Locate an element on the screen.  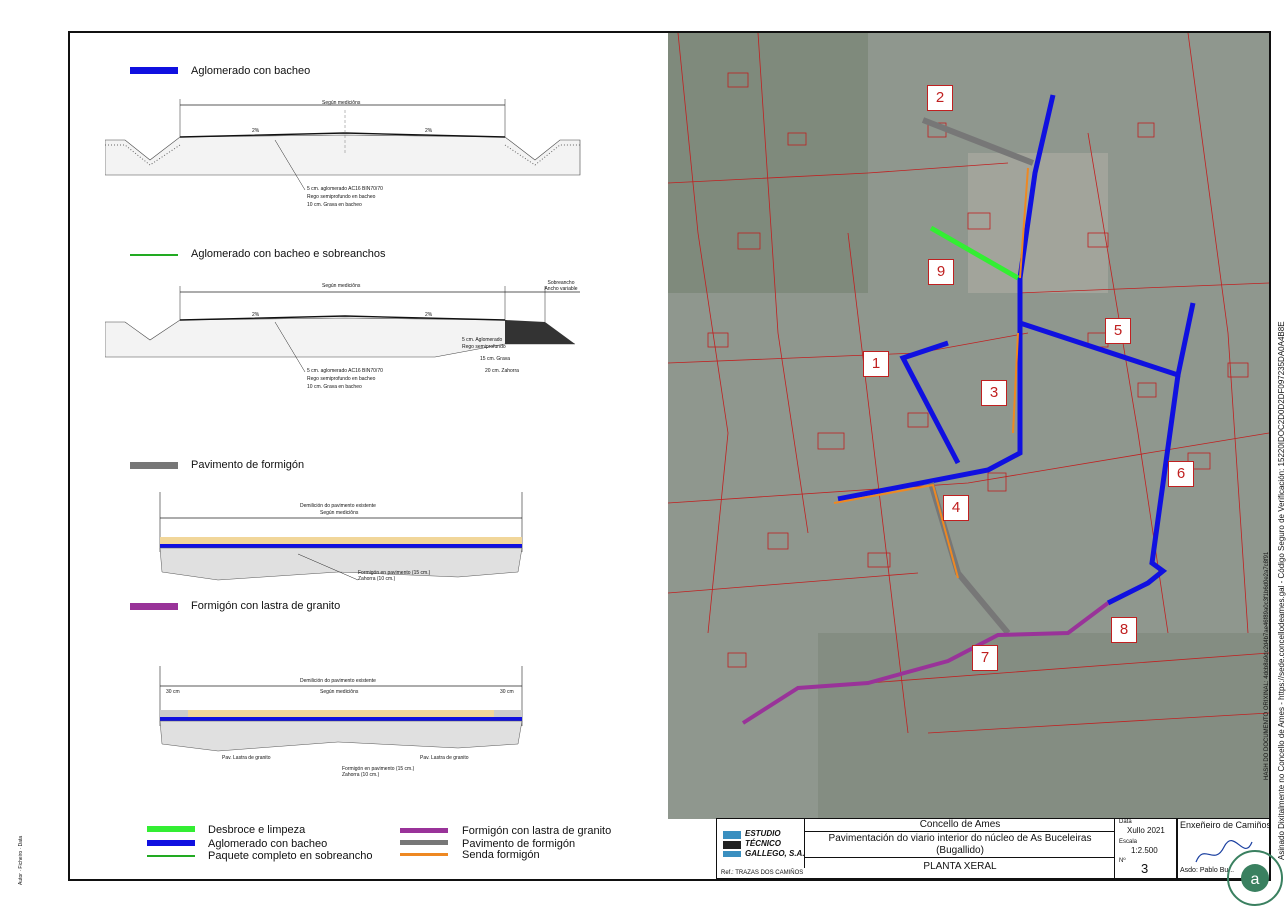
scale-value: 1:2.500 is located at coordinates (1144, 850).